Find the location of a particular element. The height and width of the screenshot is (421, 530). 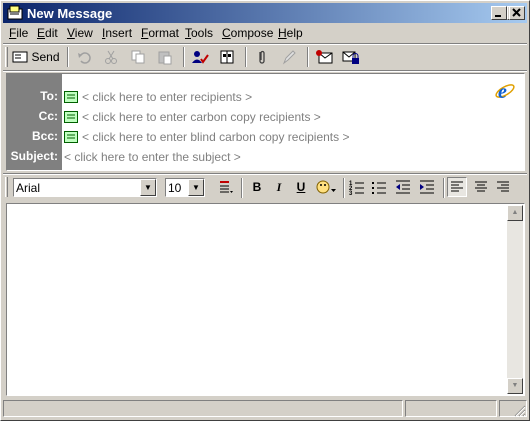

bullet-list-icon is located at coordinates (379, 188).